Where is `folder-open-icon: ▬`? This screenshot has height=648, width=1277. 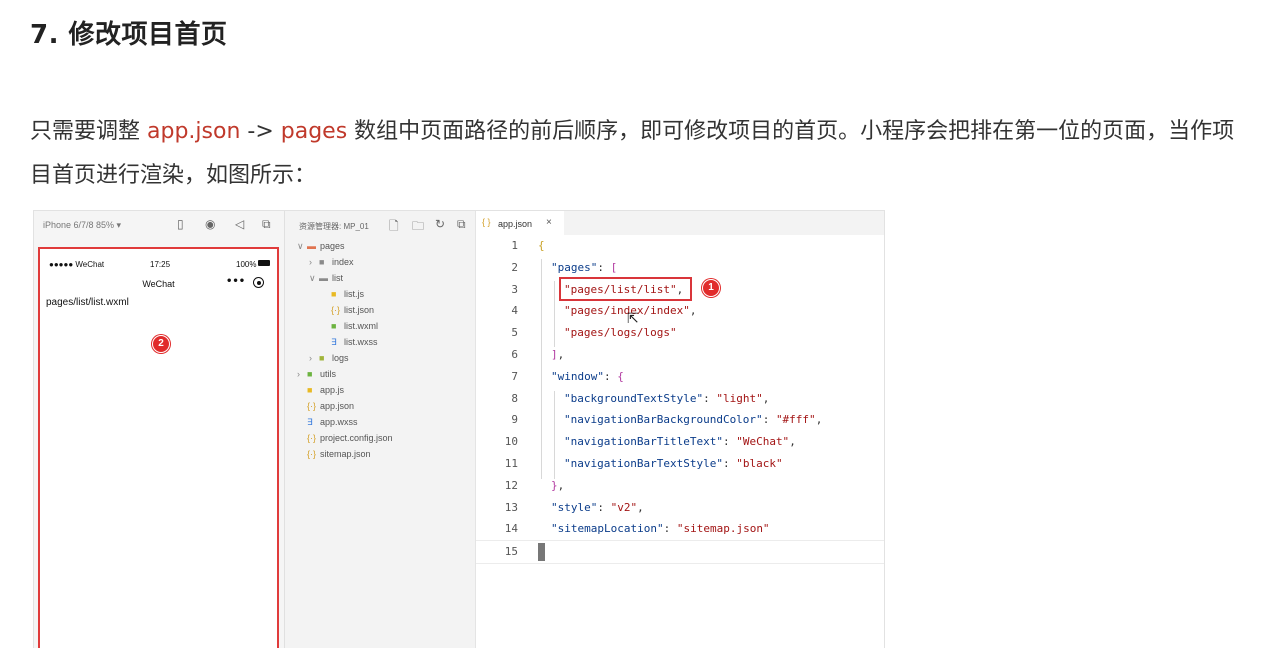 folder-open-icon: ▬ is located at coordinates (323, 278).